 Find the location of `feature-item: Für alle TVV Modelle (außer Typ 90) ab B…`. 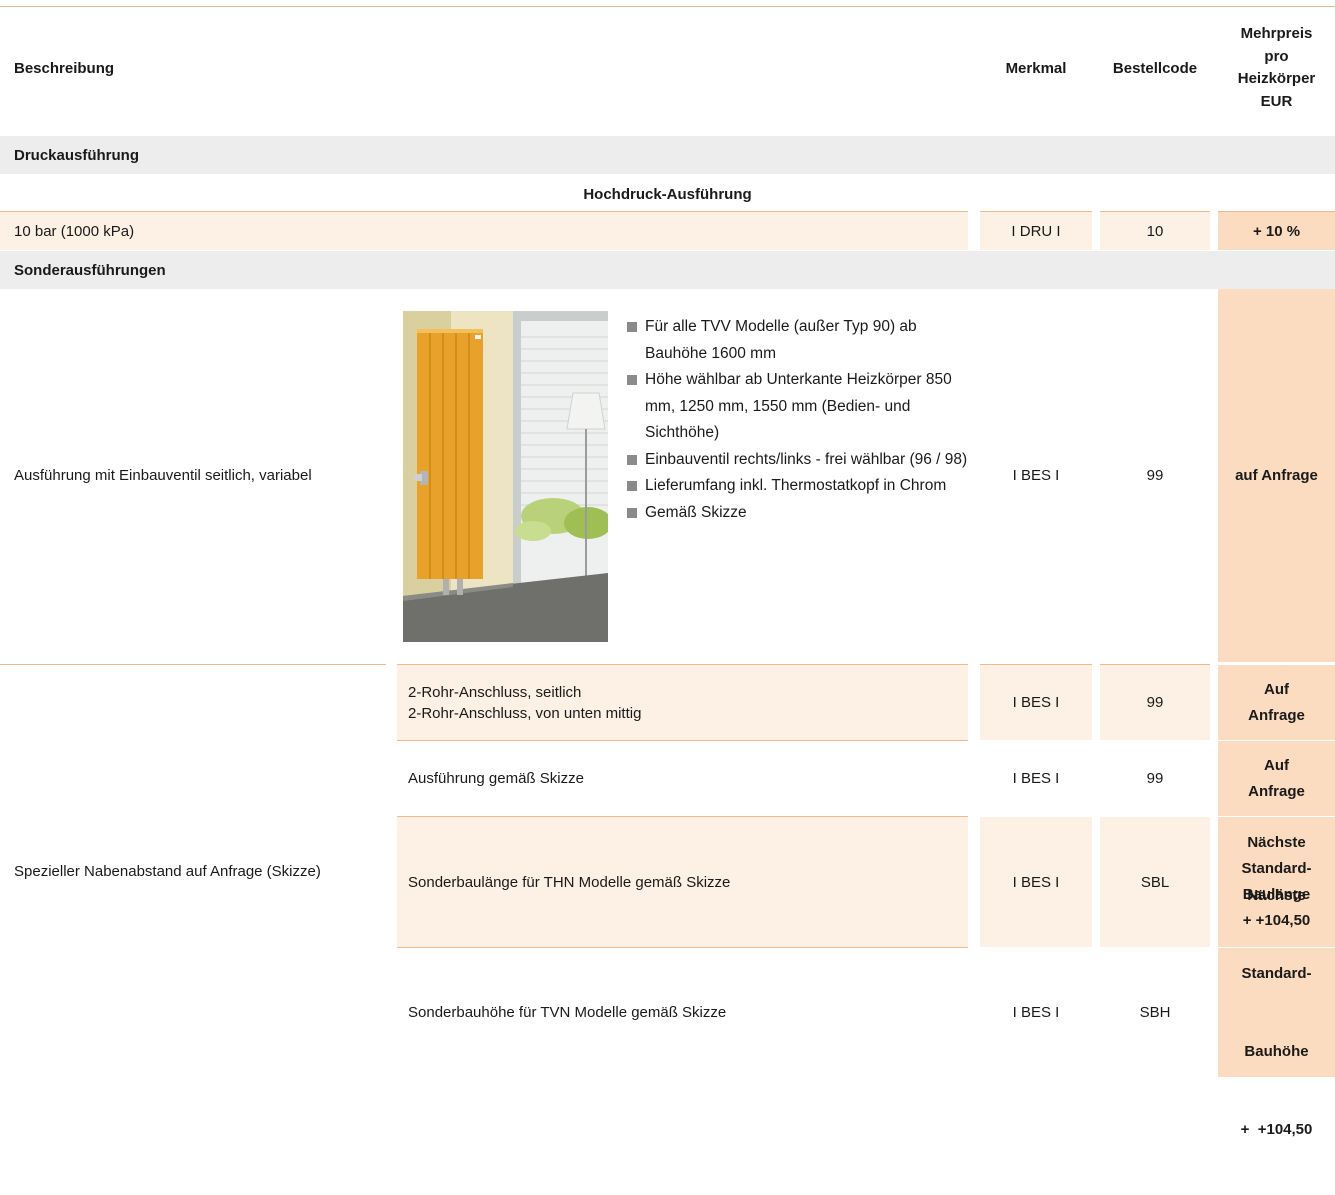

feature-item: Für alle TVV Modelle (außer Typ 90) ab B… is located at coordinates (800, 340).